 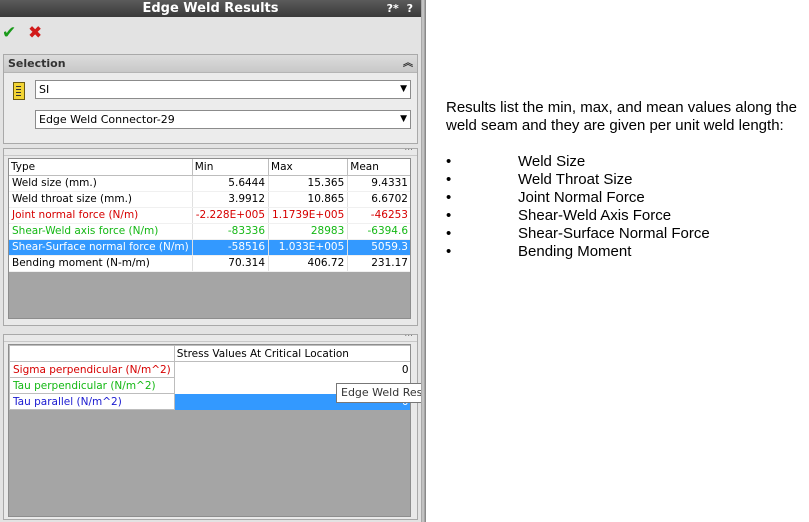 I want to click on list-item: • Joint Normal Force, so click(x=626, y=198).